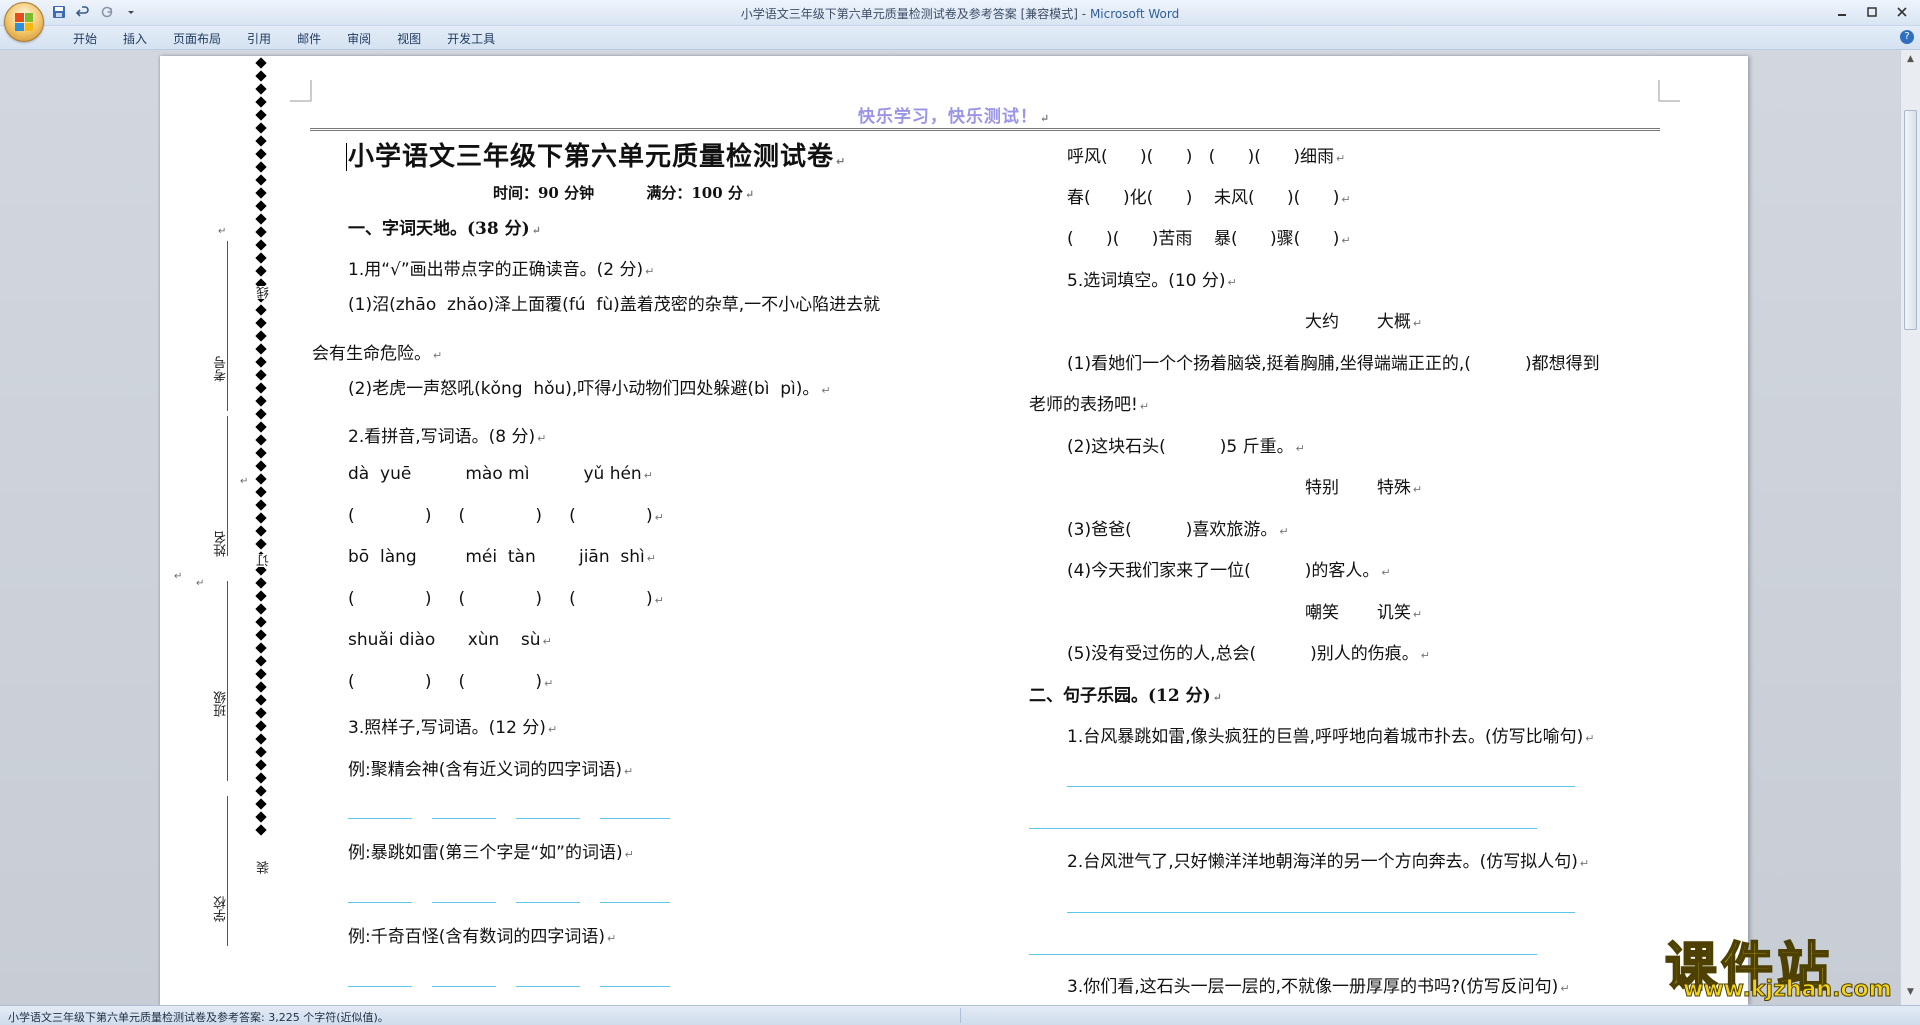  Describe the element at coordinates (1910, 59) in the screenshot. I see `scroll-up-icon: ▲` at that location.